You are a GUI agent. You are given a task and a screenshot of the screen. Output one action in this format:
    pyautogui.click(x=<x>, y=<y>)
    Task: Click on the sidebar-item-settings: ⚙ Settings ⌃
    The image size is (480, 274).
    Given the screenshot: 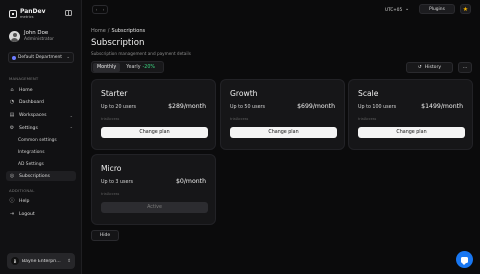 What is the action you would take?
    pyautogui.click(x=41, y=128)
    